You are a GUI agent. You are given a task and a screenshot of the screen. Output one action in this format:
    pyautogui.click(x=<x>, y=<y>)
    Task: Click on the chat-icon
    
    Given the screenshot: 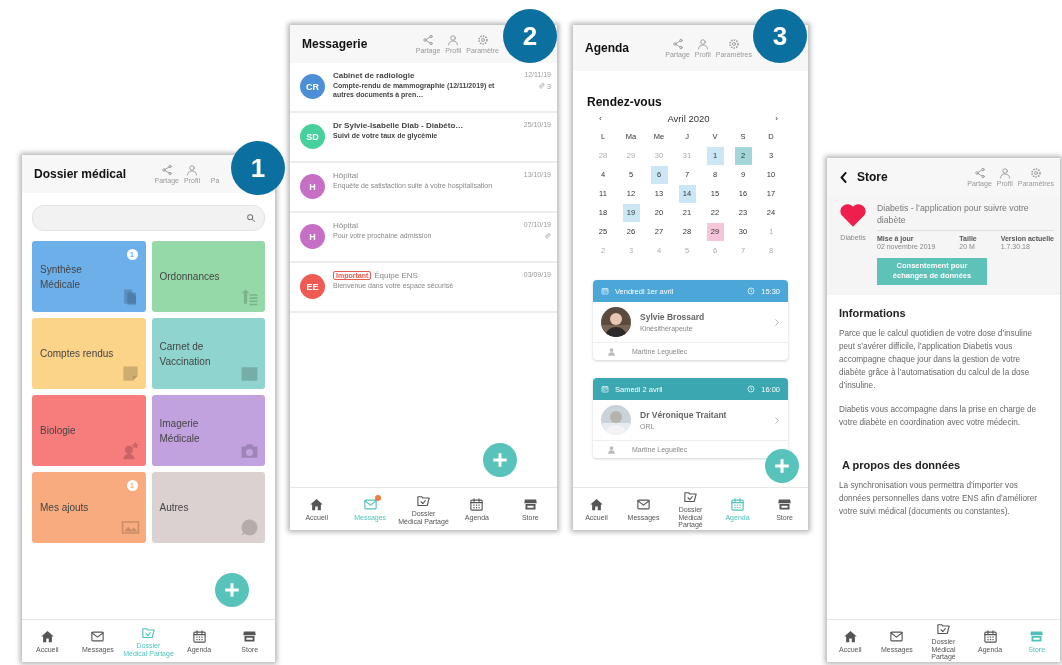 What is the action you would take?
    pyautogui.click(x=249, y=527)
    